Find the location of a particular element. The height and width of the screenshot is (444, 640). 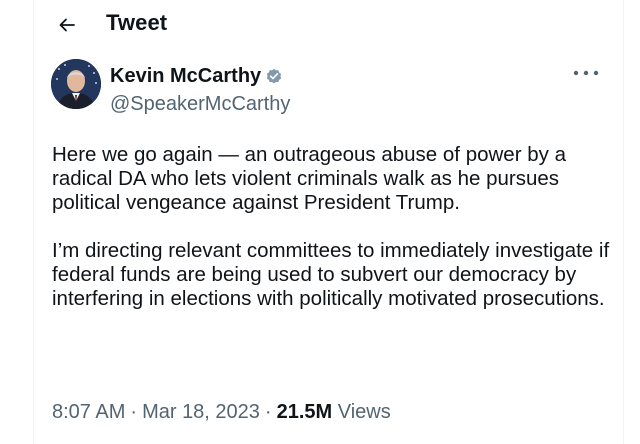

page-header: Tweet is located at coordinates (328, 26).